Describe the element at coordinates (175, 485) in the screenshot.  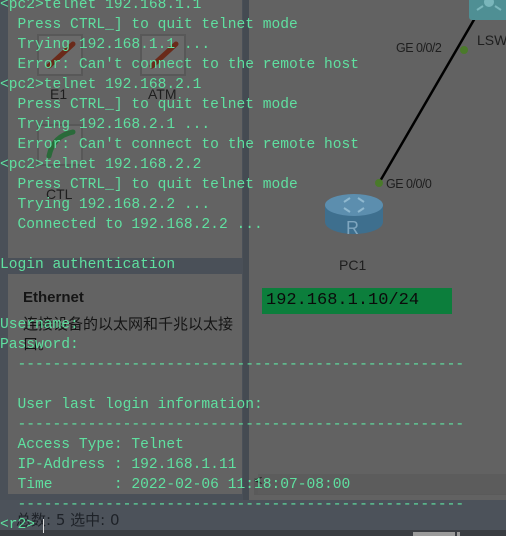
I see `terminal-line: Time : 2022-02-06 11:18:07-08:00` at that location.